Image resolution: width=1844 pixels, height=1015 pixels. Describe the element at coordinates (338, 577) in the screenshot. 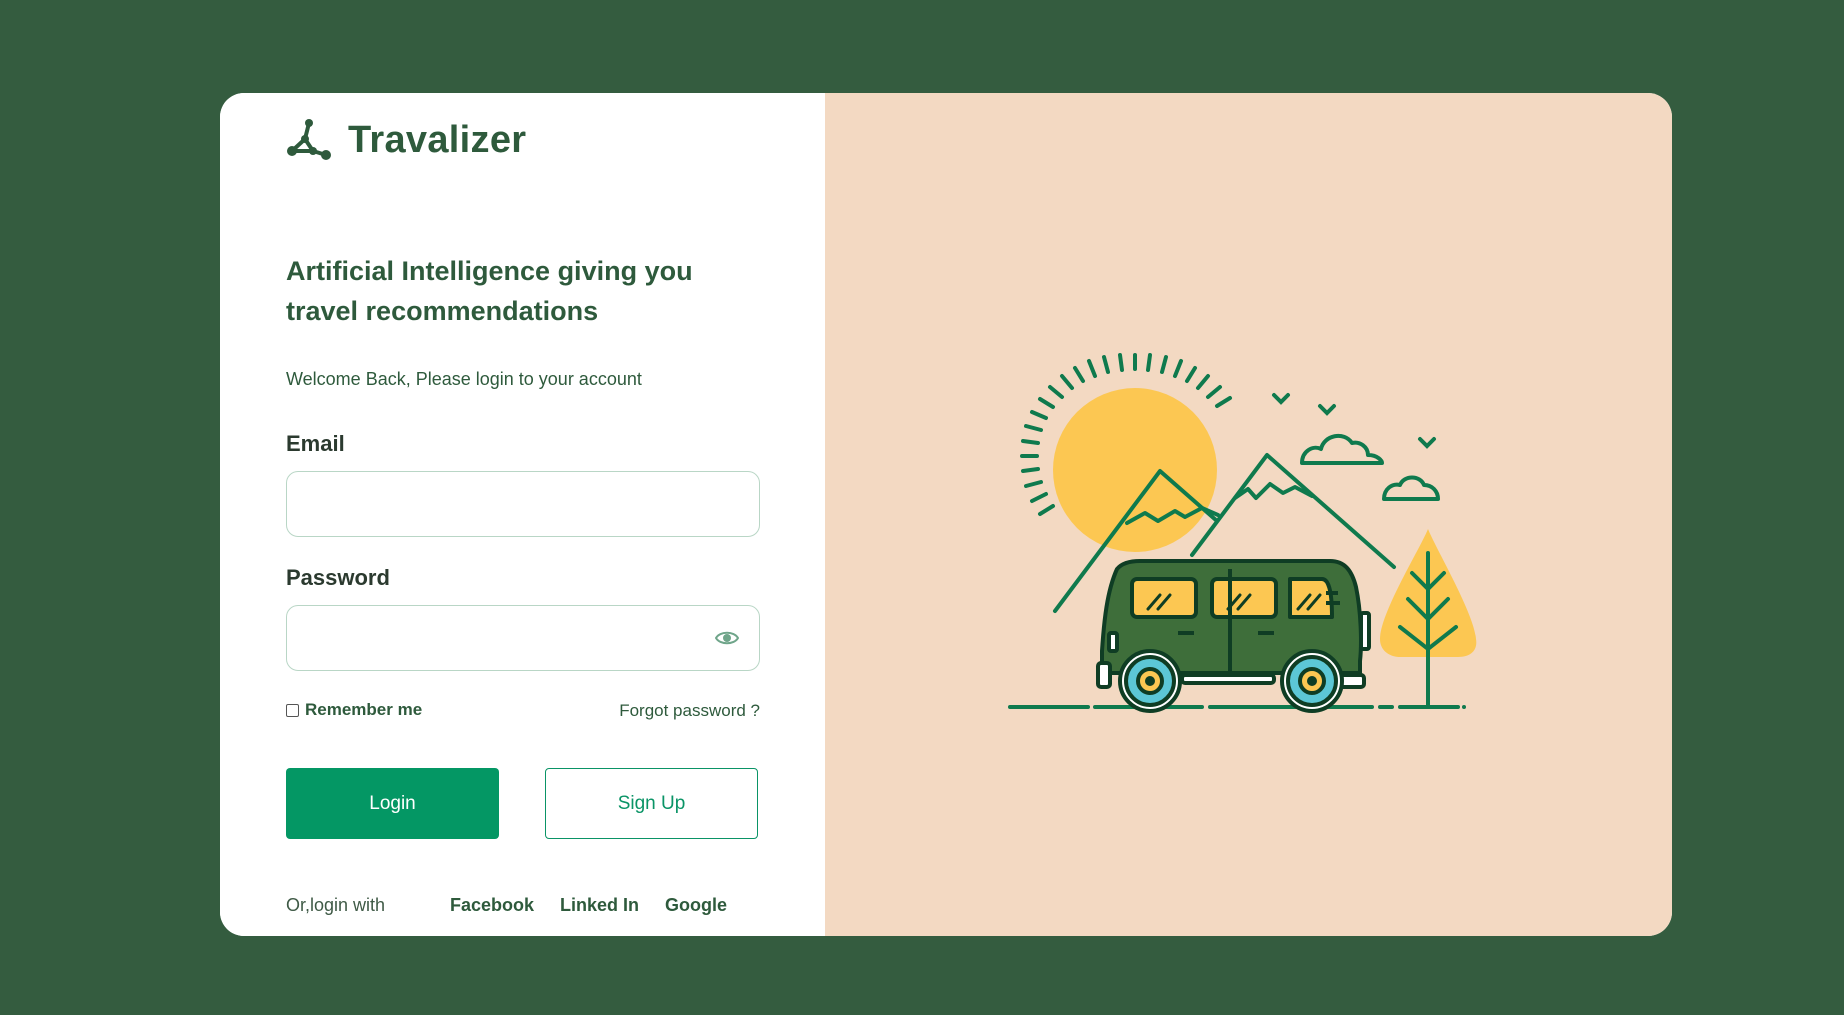

I see `password-label: Password` at that location.